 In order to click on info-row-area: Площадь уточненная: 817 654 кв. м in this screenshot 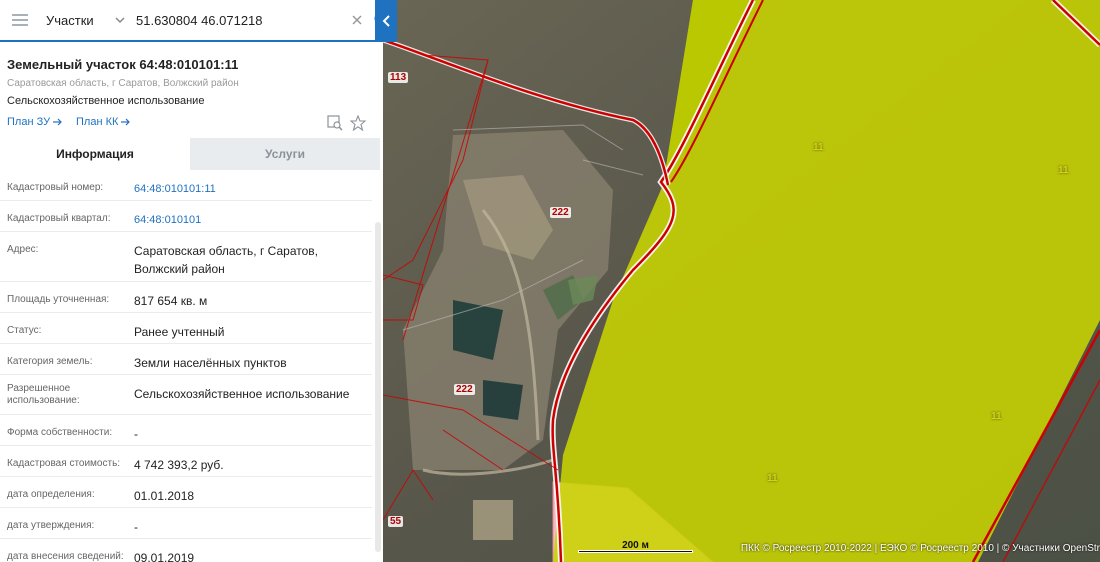, I will do `click(186, 297)`.